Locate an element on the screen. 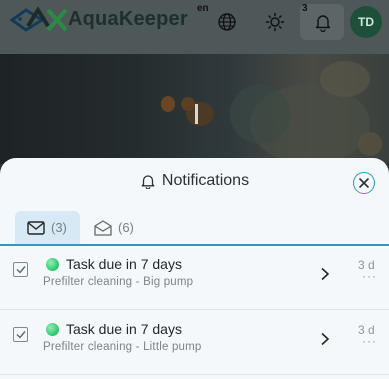  brand-suffix: Keeper is located at coordinates (153, 19).